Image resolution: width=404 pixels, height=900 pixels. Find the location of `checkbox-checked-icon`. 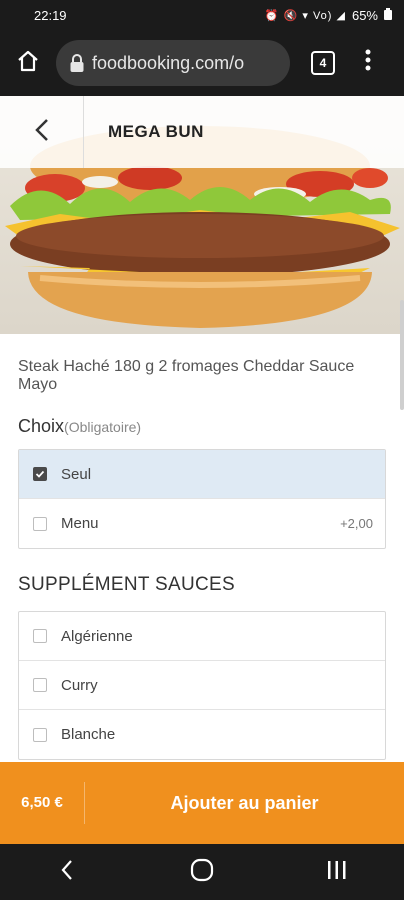

checkbox-checked-icon is located at coordinates (40, 474).